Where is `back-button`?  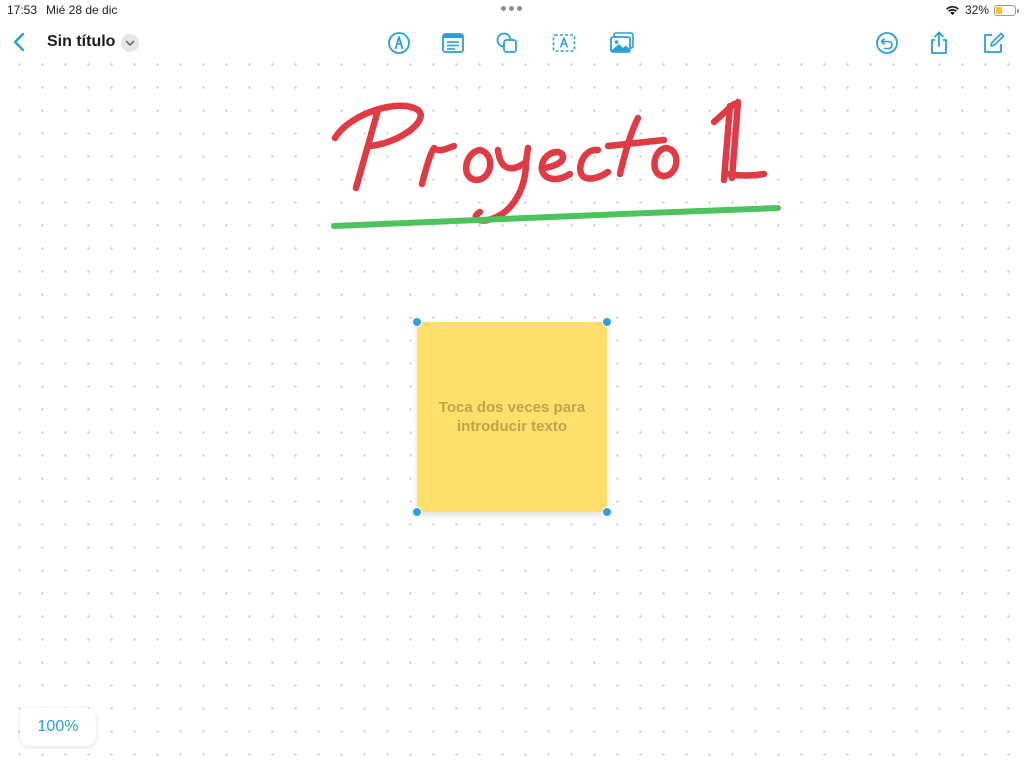
back-button is located at coordinates (20, 42).